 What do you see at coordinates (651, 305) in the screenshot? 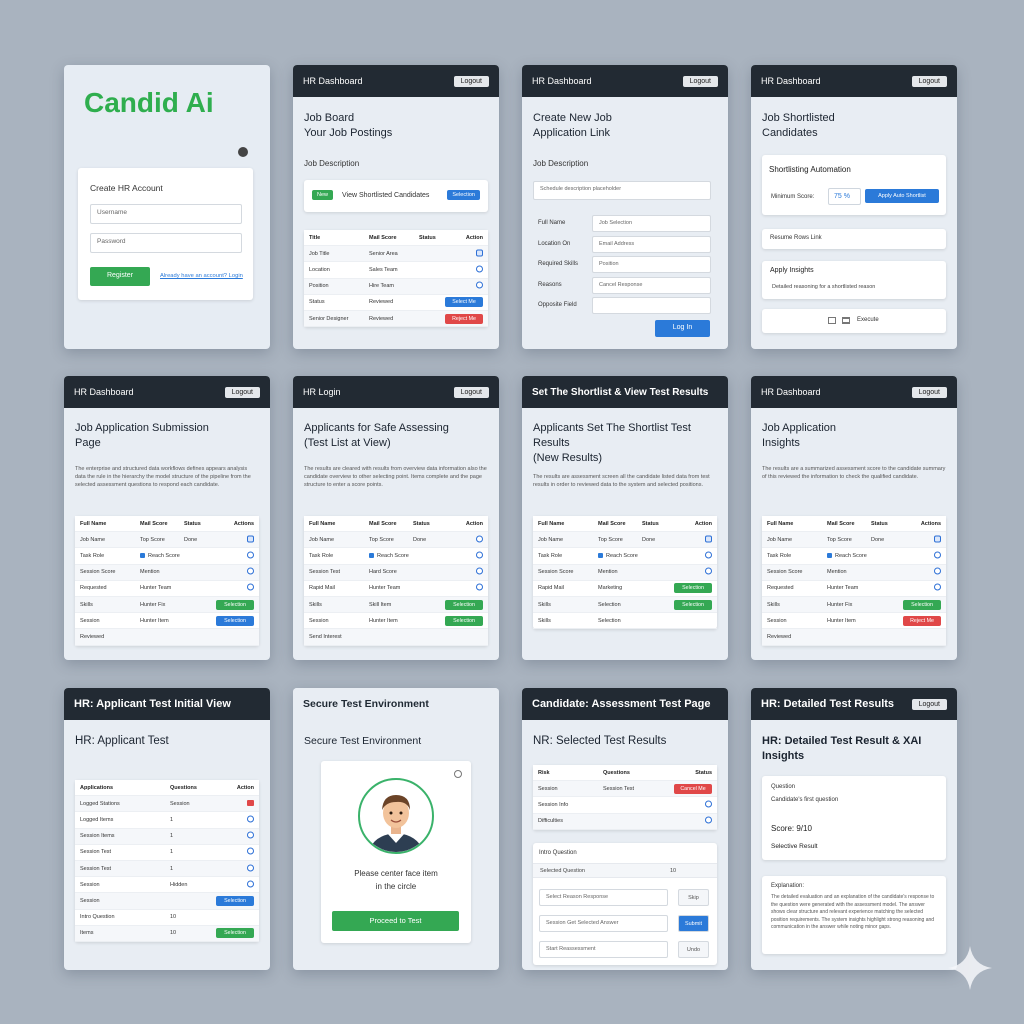
I see `form-field` at bounding box center [651, 305].